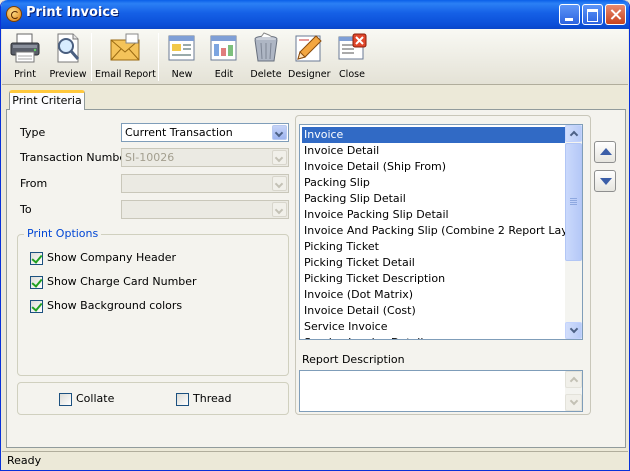  I want to click on designer-label: Designer, so click(309, 74).